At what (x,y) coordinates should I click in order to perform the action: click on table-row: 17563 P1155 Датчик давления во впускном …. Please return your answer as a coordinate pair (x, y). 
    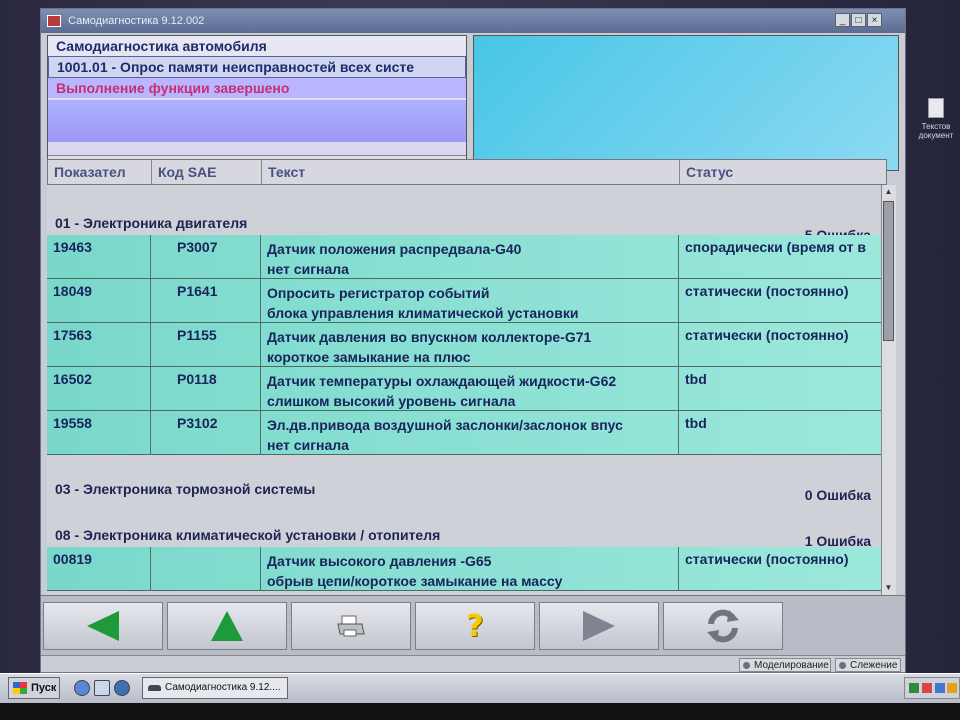
    Looking at the image, I should click on (464, 345).